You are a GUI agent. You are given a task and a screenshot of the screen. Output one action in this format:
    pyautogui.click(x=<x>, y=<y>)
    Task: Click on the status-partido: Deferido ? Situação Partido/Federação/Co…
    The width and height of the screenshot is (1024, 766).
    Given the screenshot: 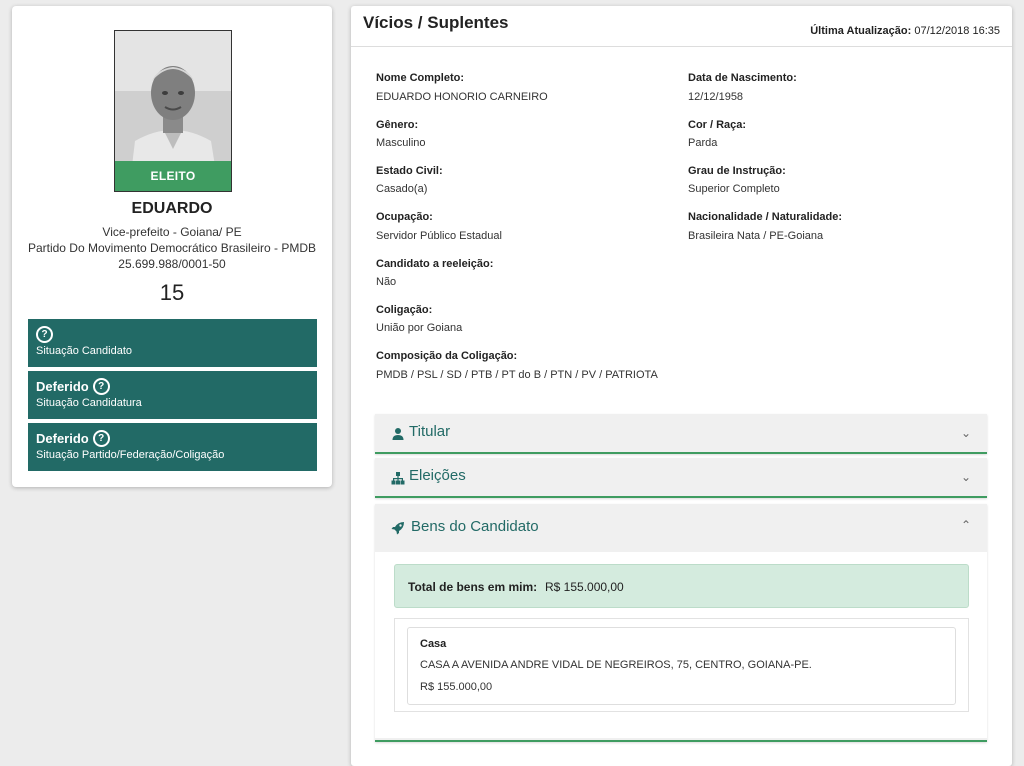 What is the action you would take?
    pyautogui.click(x=172, y=447)
    